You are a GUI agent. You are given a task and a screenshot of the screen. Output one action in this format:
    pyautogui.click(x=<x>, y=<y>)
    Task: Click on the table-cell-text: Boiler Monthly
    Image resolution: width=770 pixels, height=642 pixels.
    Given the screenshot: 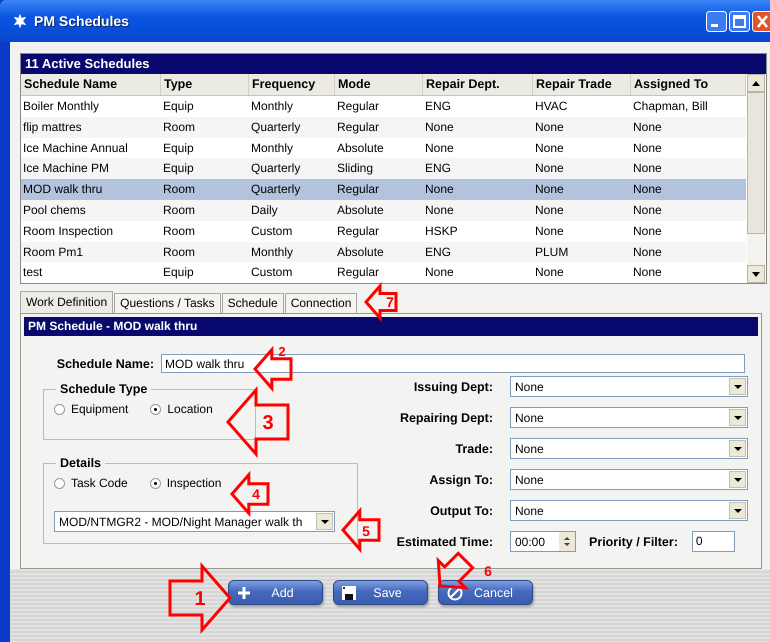 What is the action you would take?
    pyautogui.click(x=61, y=106)
    